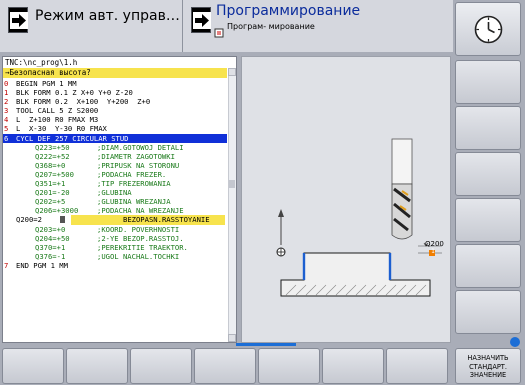 The image size is (525, 385). I want to click on line-comment: ;PRIPUSK NA STORONU, so click(138, 165).